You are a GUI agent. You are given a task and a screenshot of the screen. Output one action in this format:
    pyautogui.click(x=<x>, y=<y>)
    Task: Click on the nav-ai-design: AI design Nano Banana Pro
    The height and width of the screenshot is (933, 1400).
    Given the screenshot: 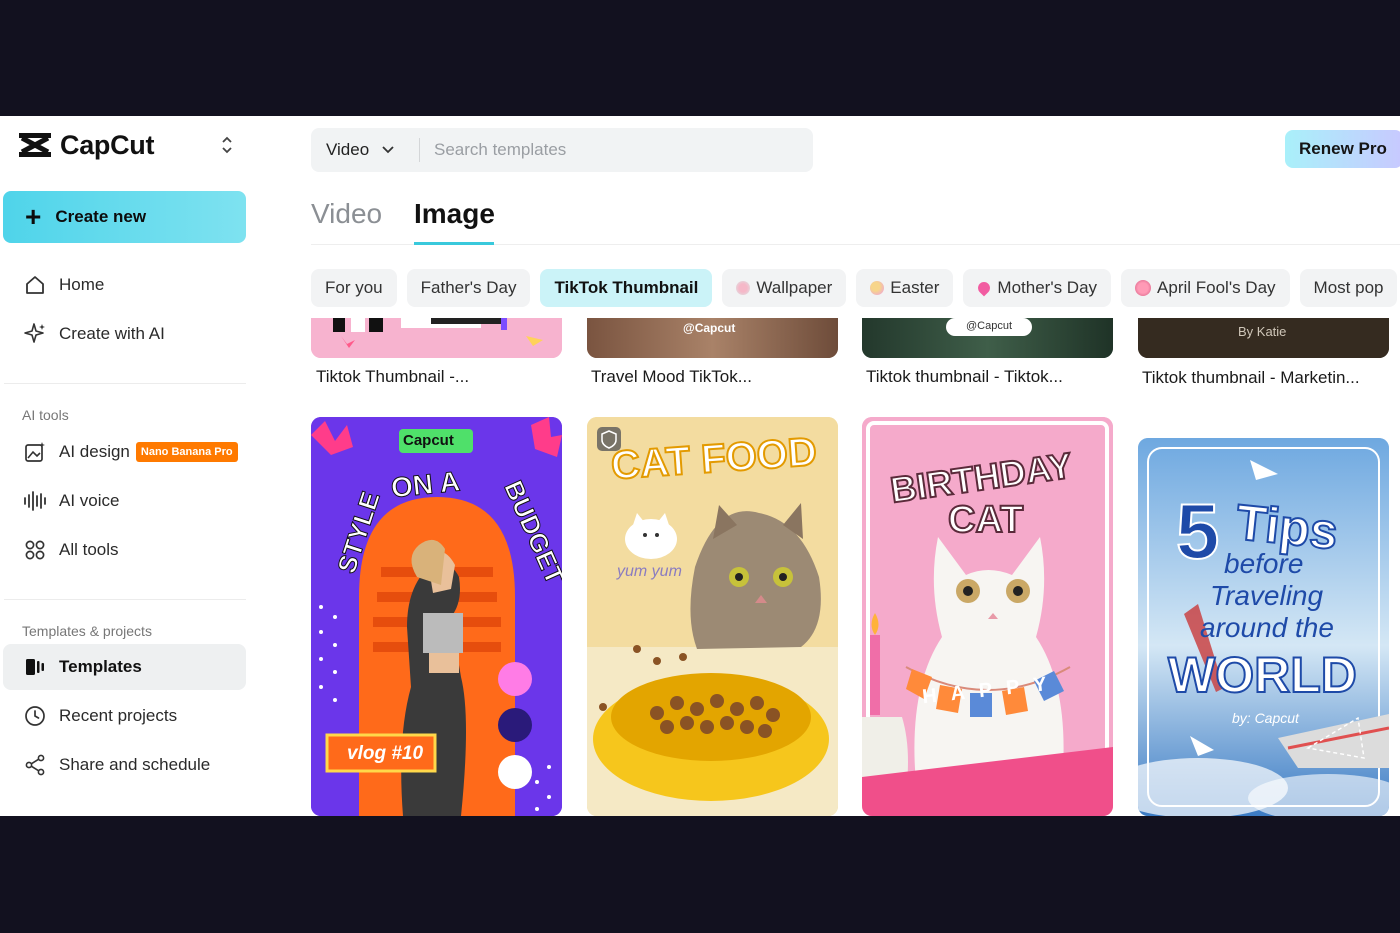 What is the action you would take?
    pyautogui.click(x=124, y=452)
    